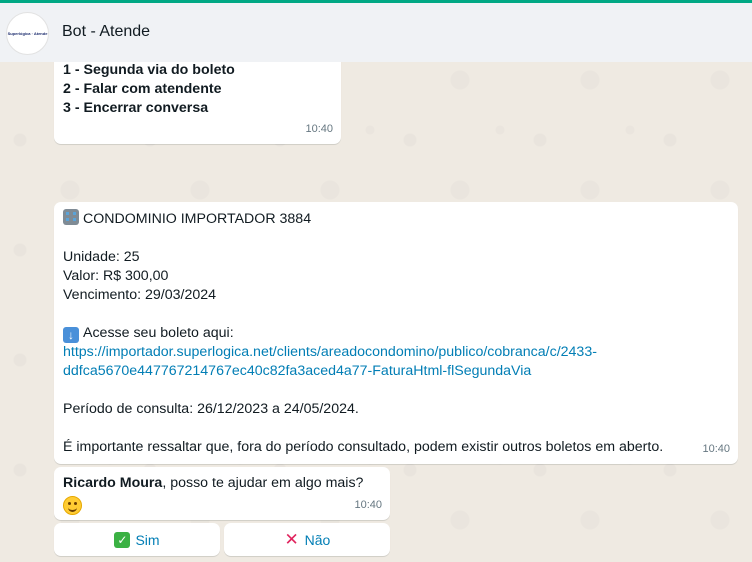  What do you see at coordinates (71, 335) in the screenshot?
I see `down-arrow-icon: ↓` at bounding box center [71, 335].